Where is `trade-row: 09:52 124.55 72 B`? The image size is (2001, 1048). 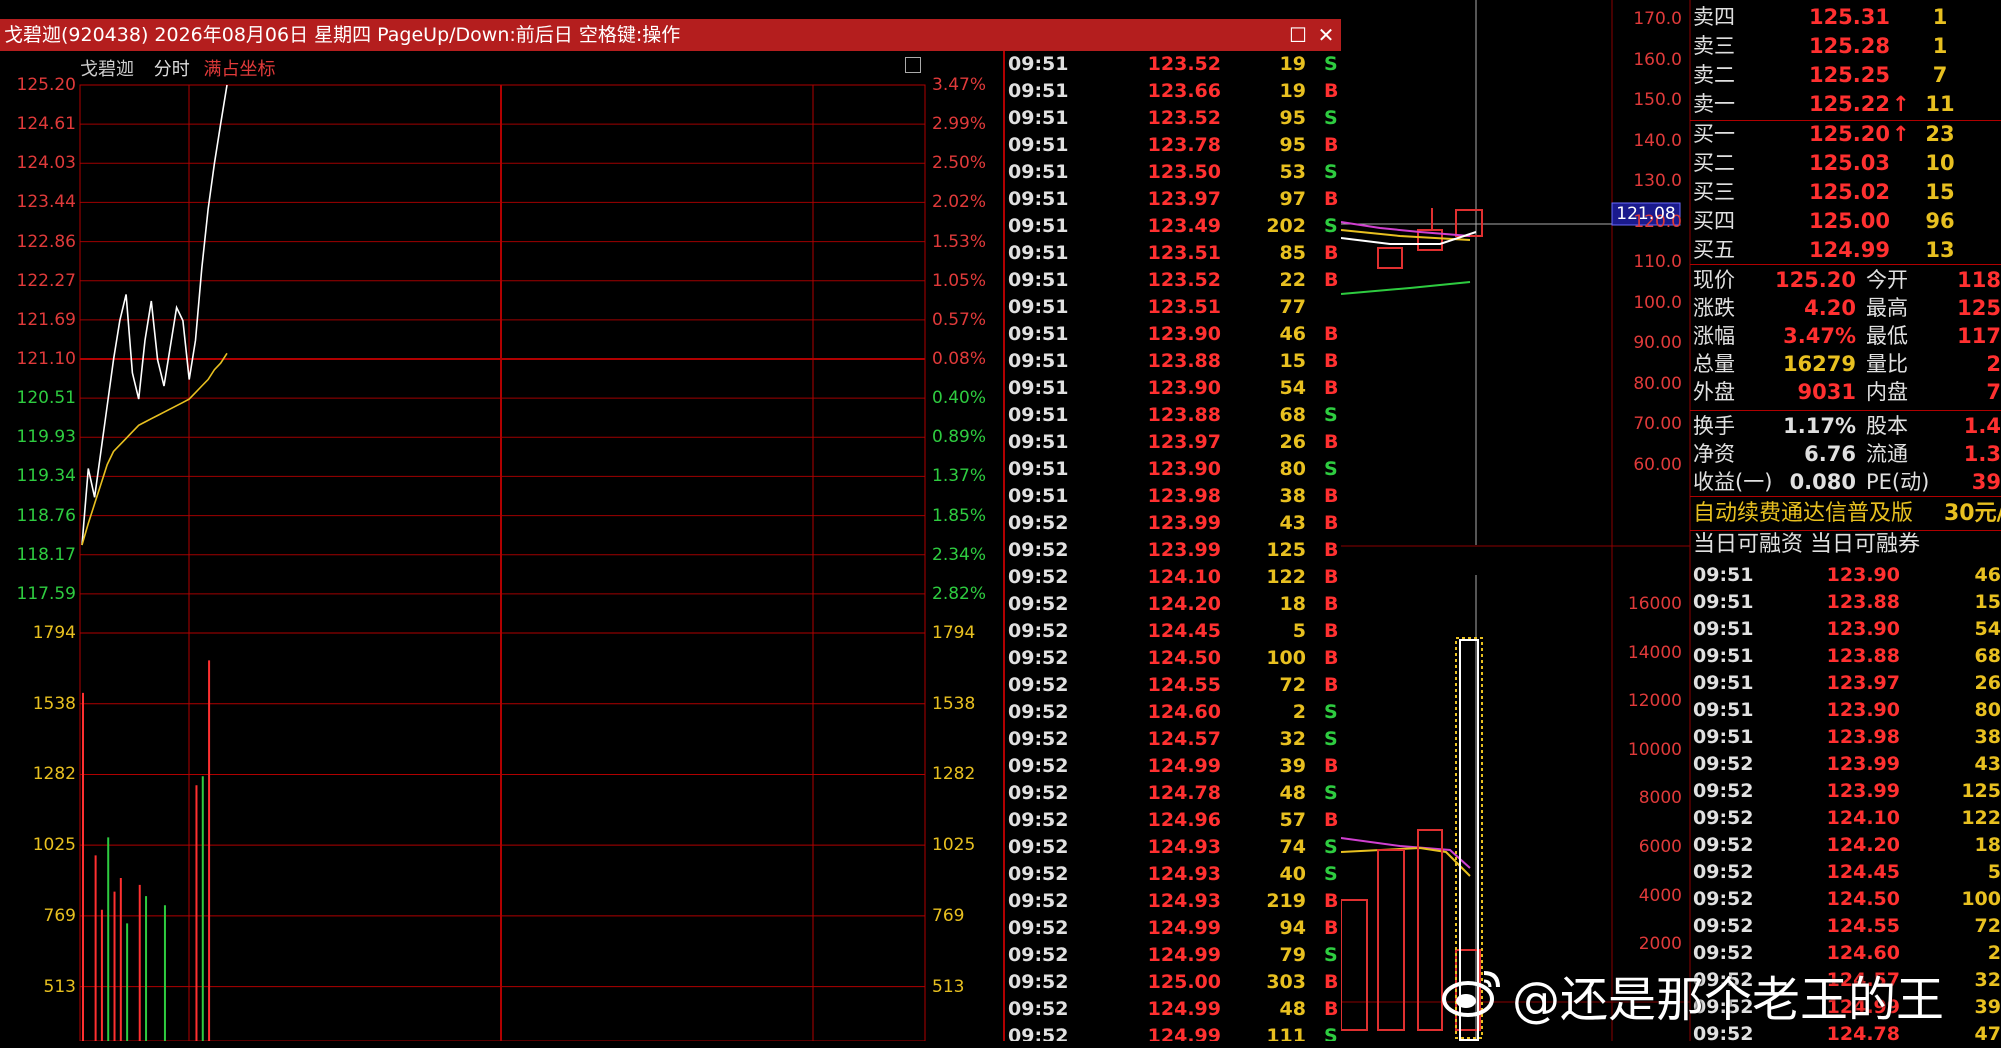 trade-row: 09:52 124.55 72 B is located at coordinates (1173, 685).